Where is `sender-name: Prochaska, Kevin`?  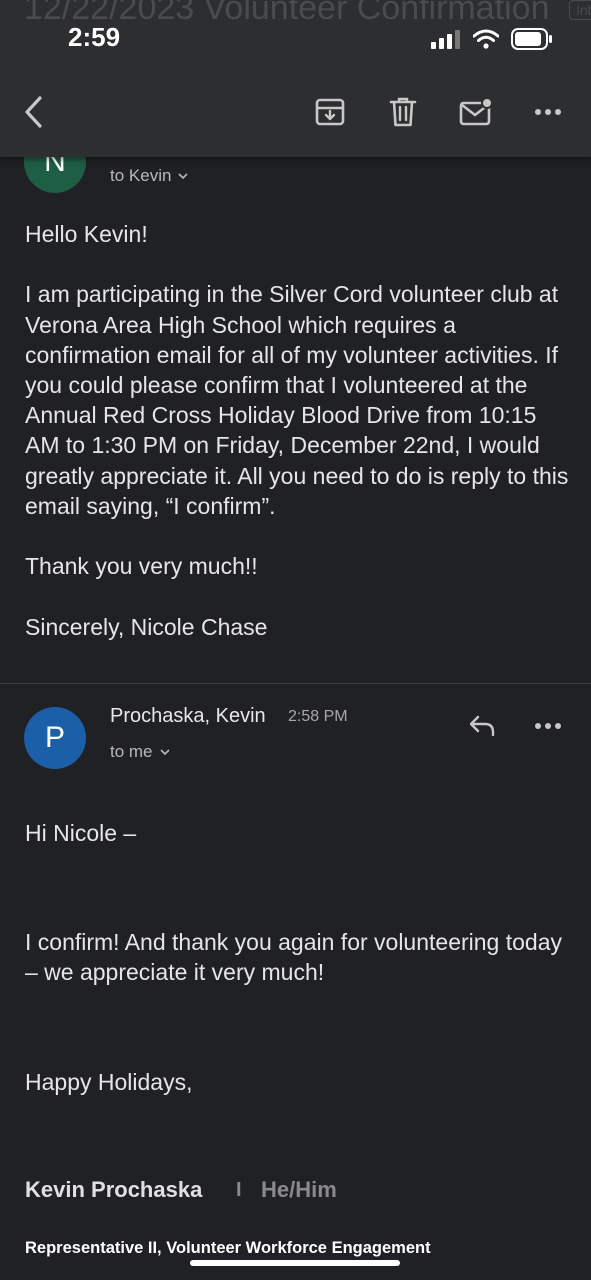
sender-name: Prochaska, Kevin is located at coordinates (188, 716).